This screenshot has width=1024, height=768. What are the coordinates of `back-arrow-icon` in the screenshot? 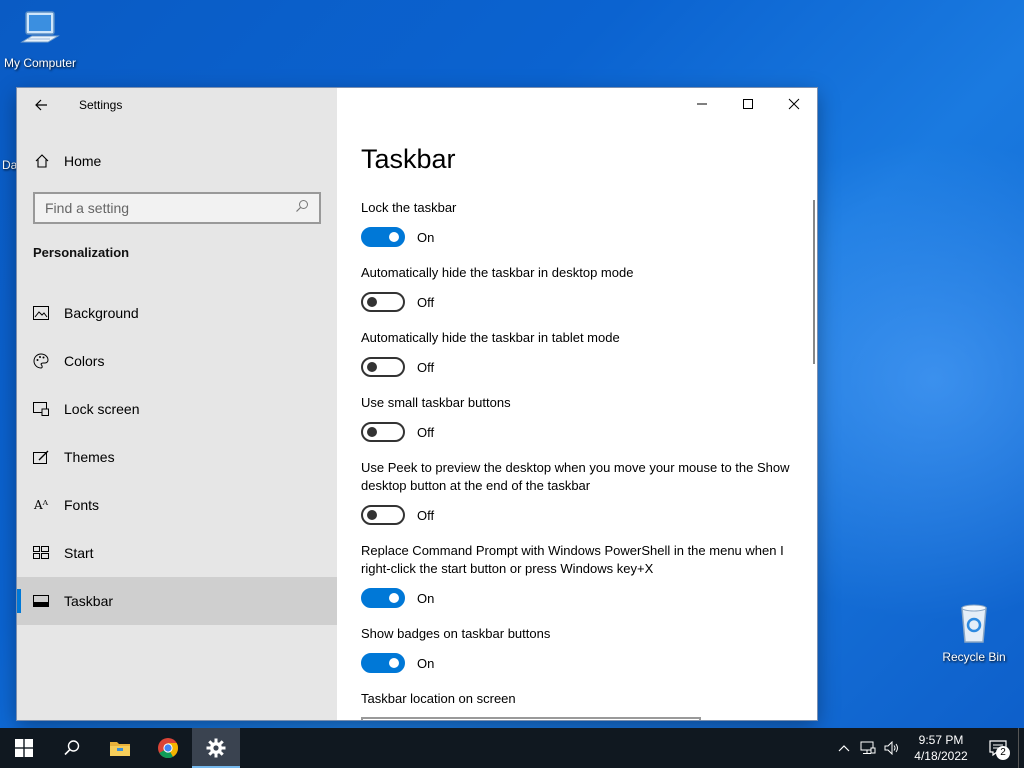 It's located at (41, 105).